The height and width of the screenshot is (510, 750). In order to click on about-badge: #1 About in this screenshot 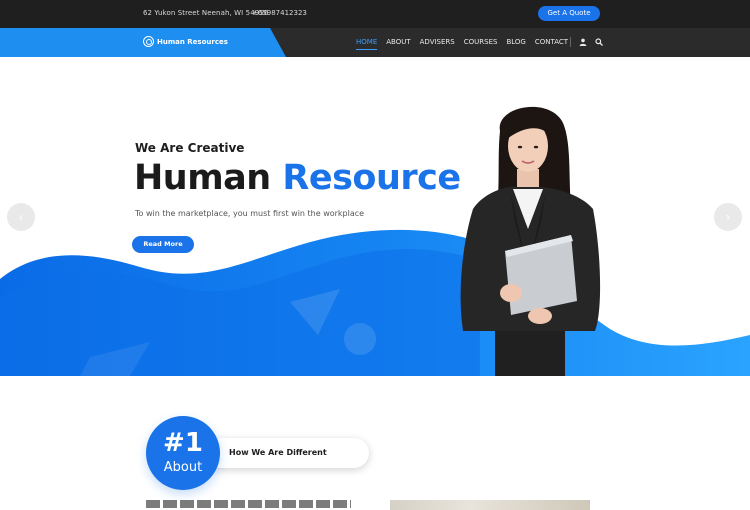, I will do `click(183, 453)`.